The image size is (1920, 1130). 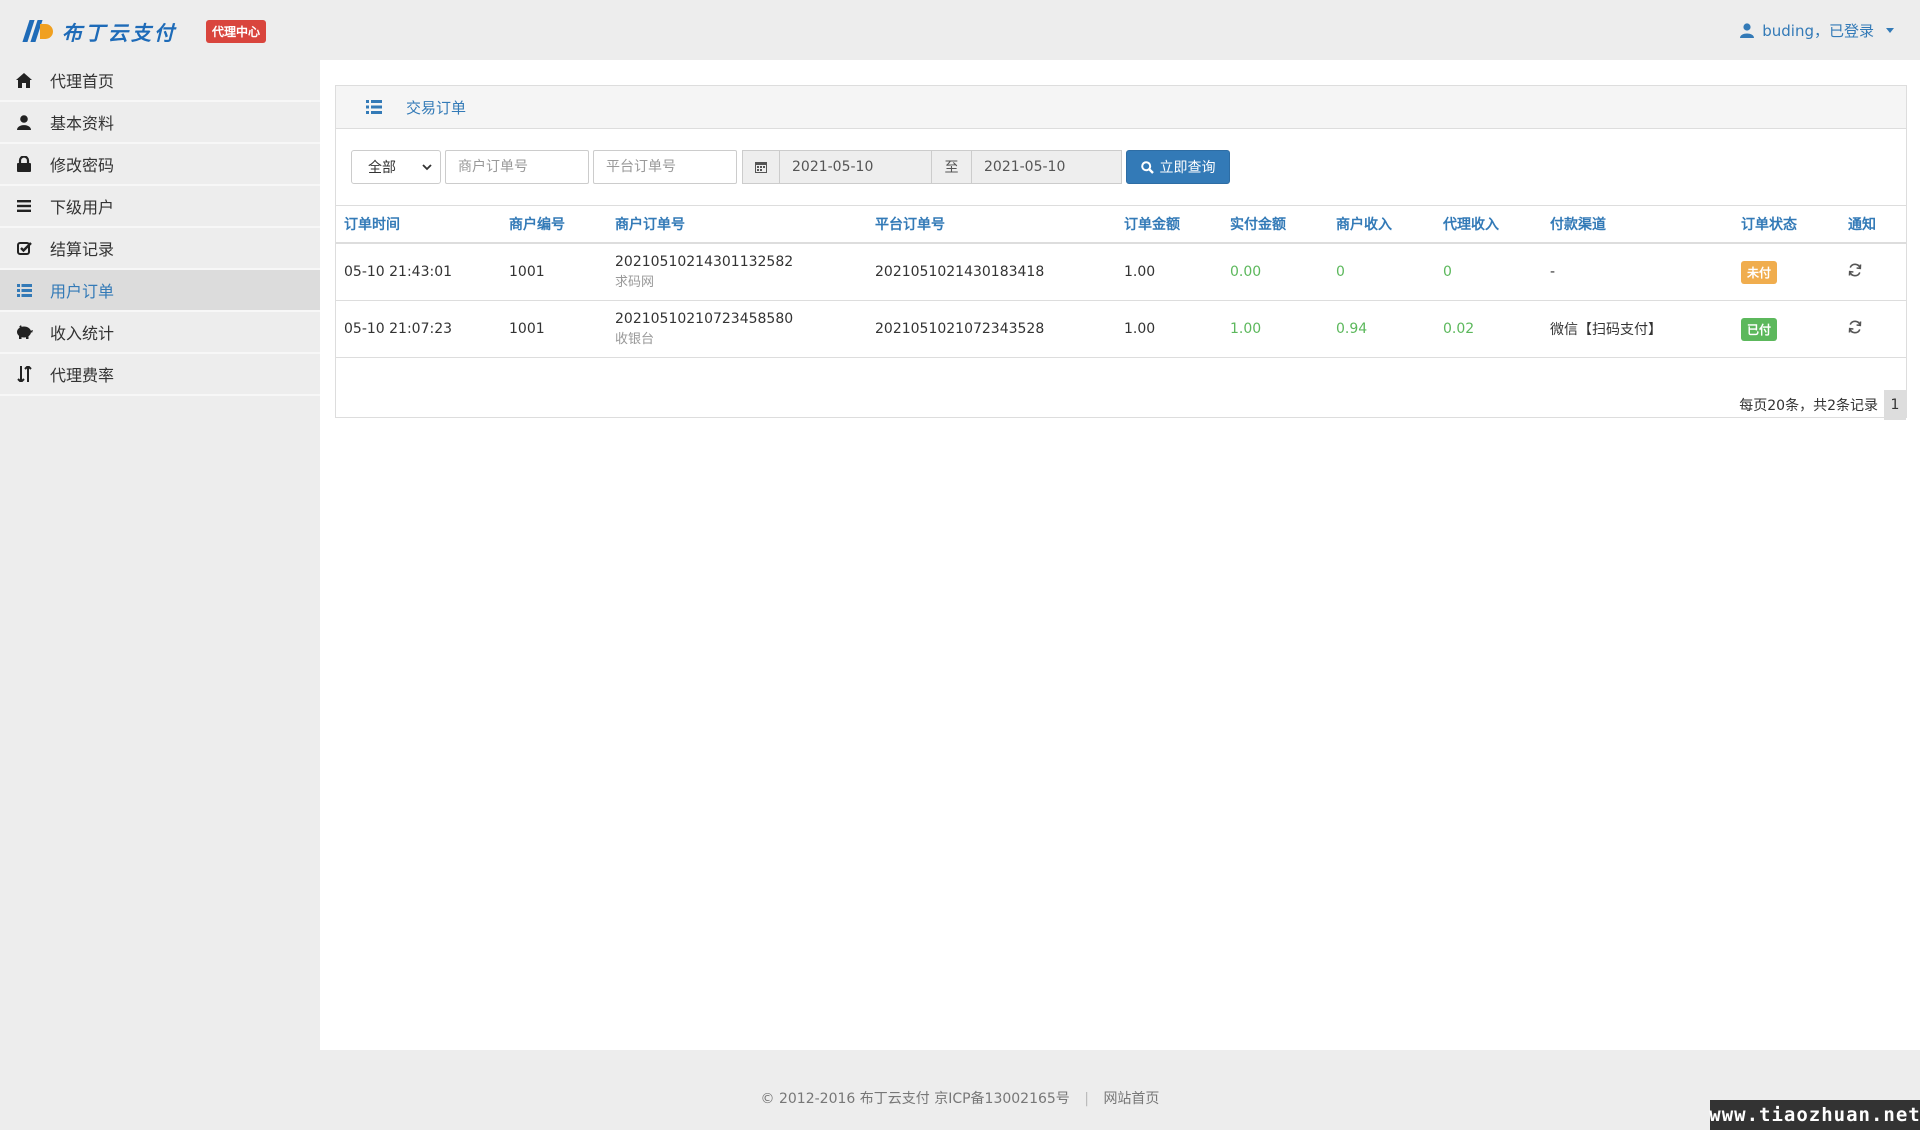 I want to click on col-order-status: 订单状态, so click(x=1786, y=224).